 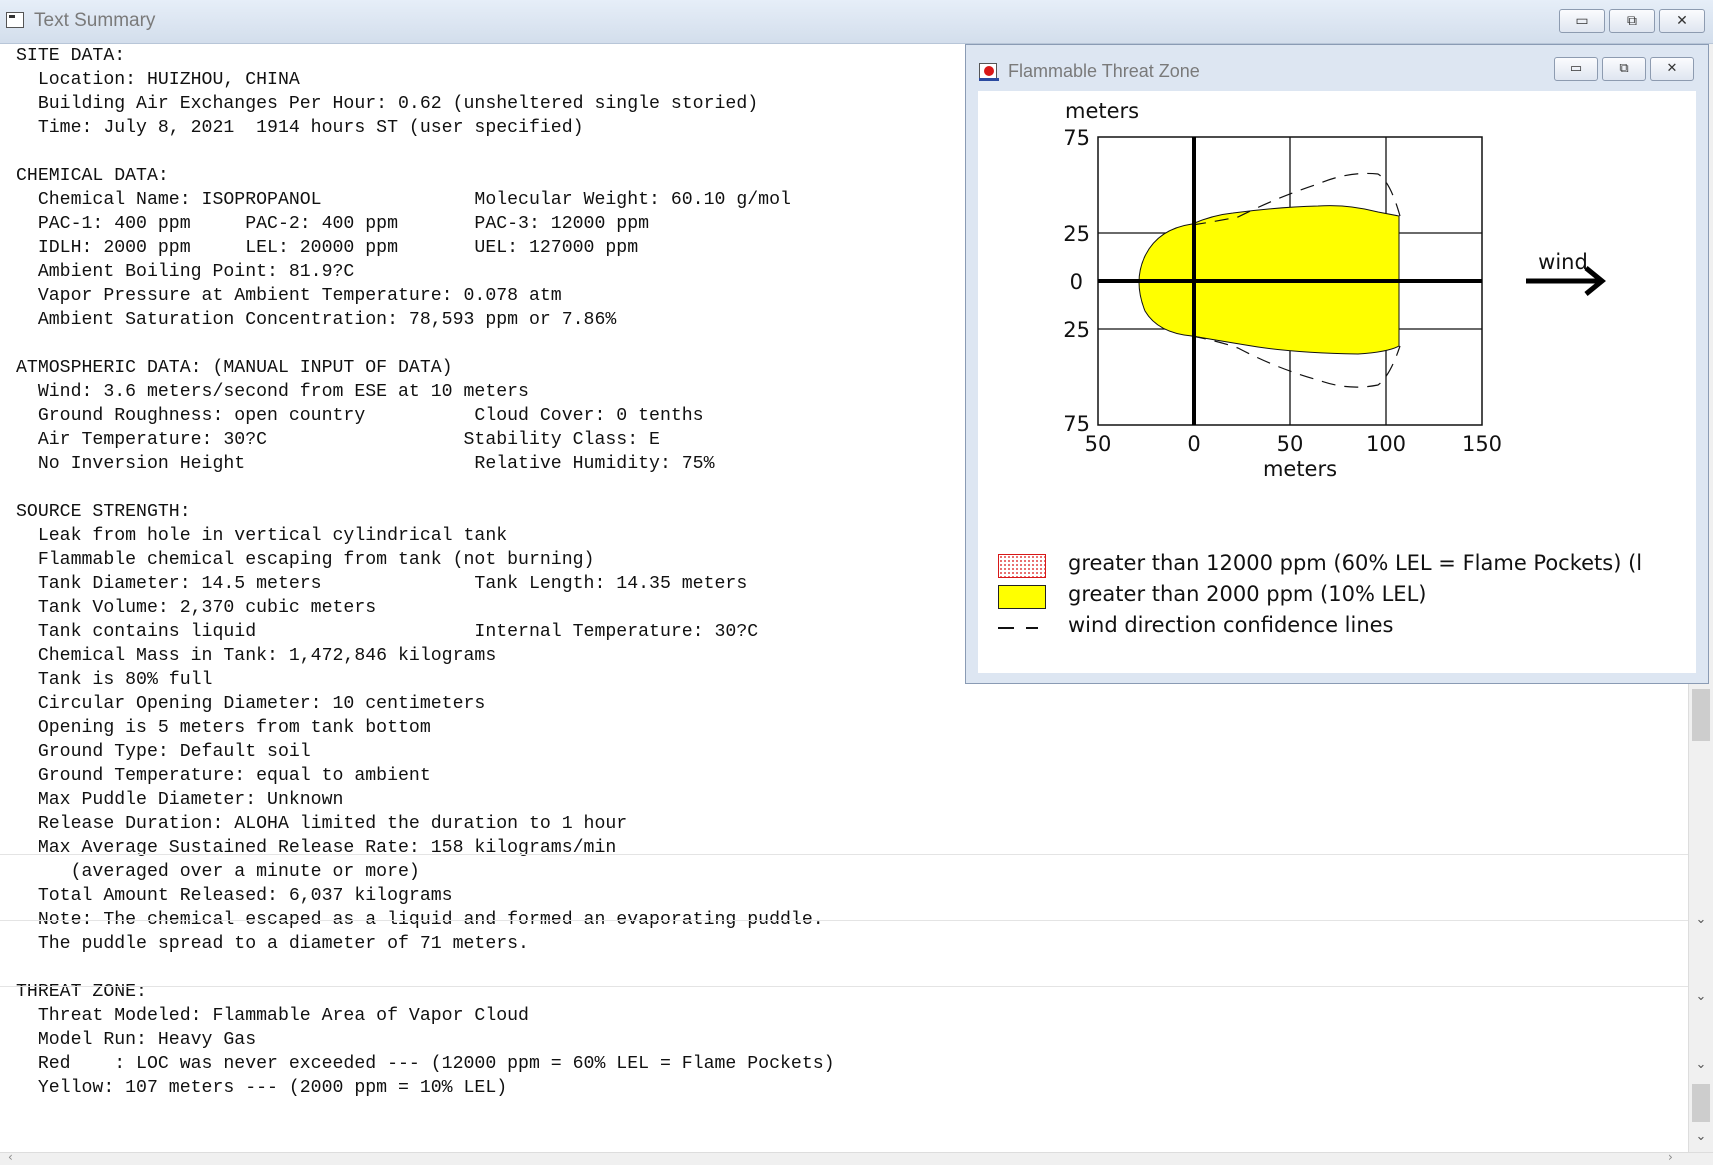 I want to click on wind-label: wind, so click(x=1563, y=262).